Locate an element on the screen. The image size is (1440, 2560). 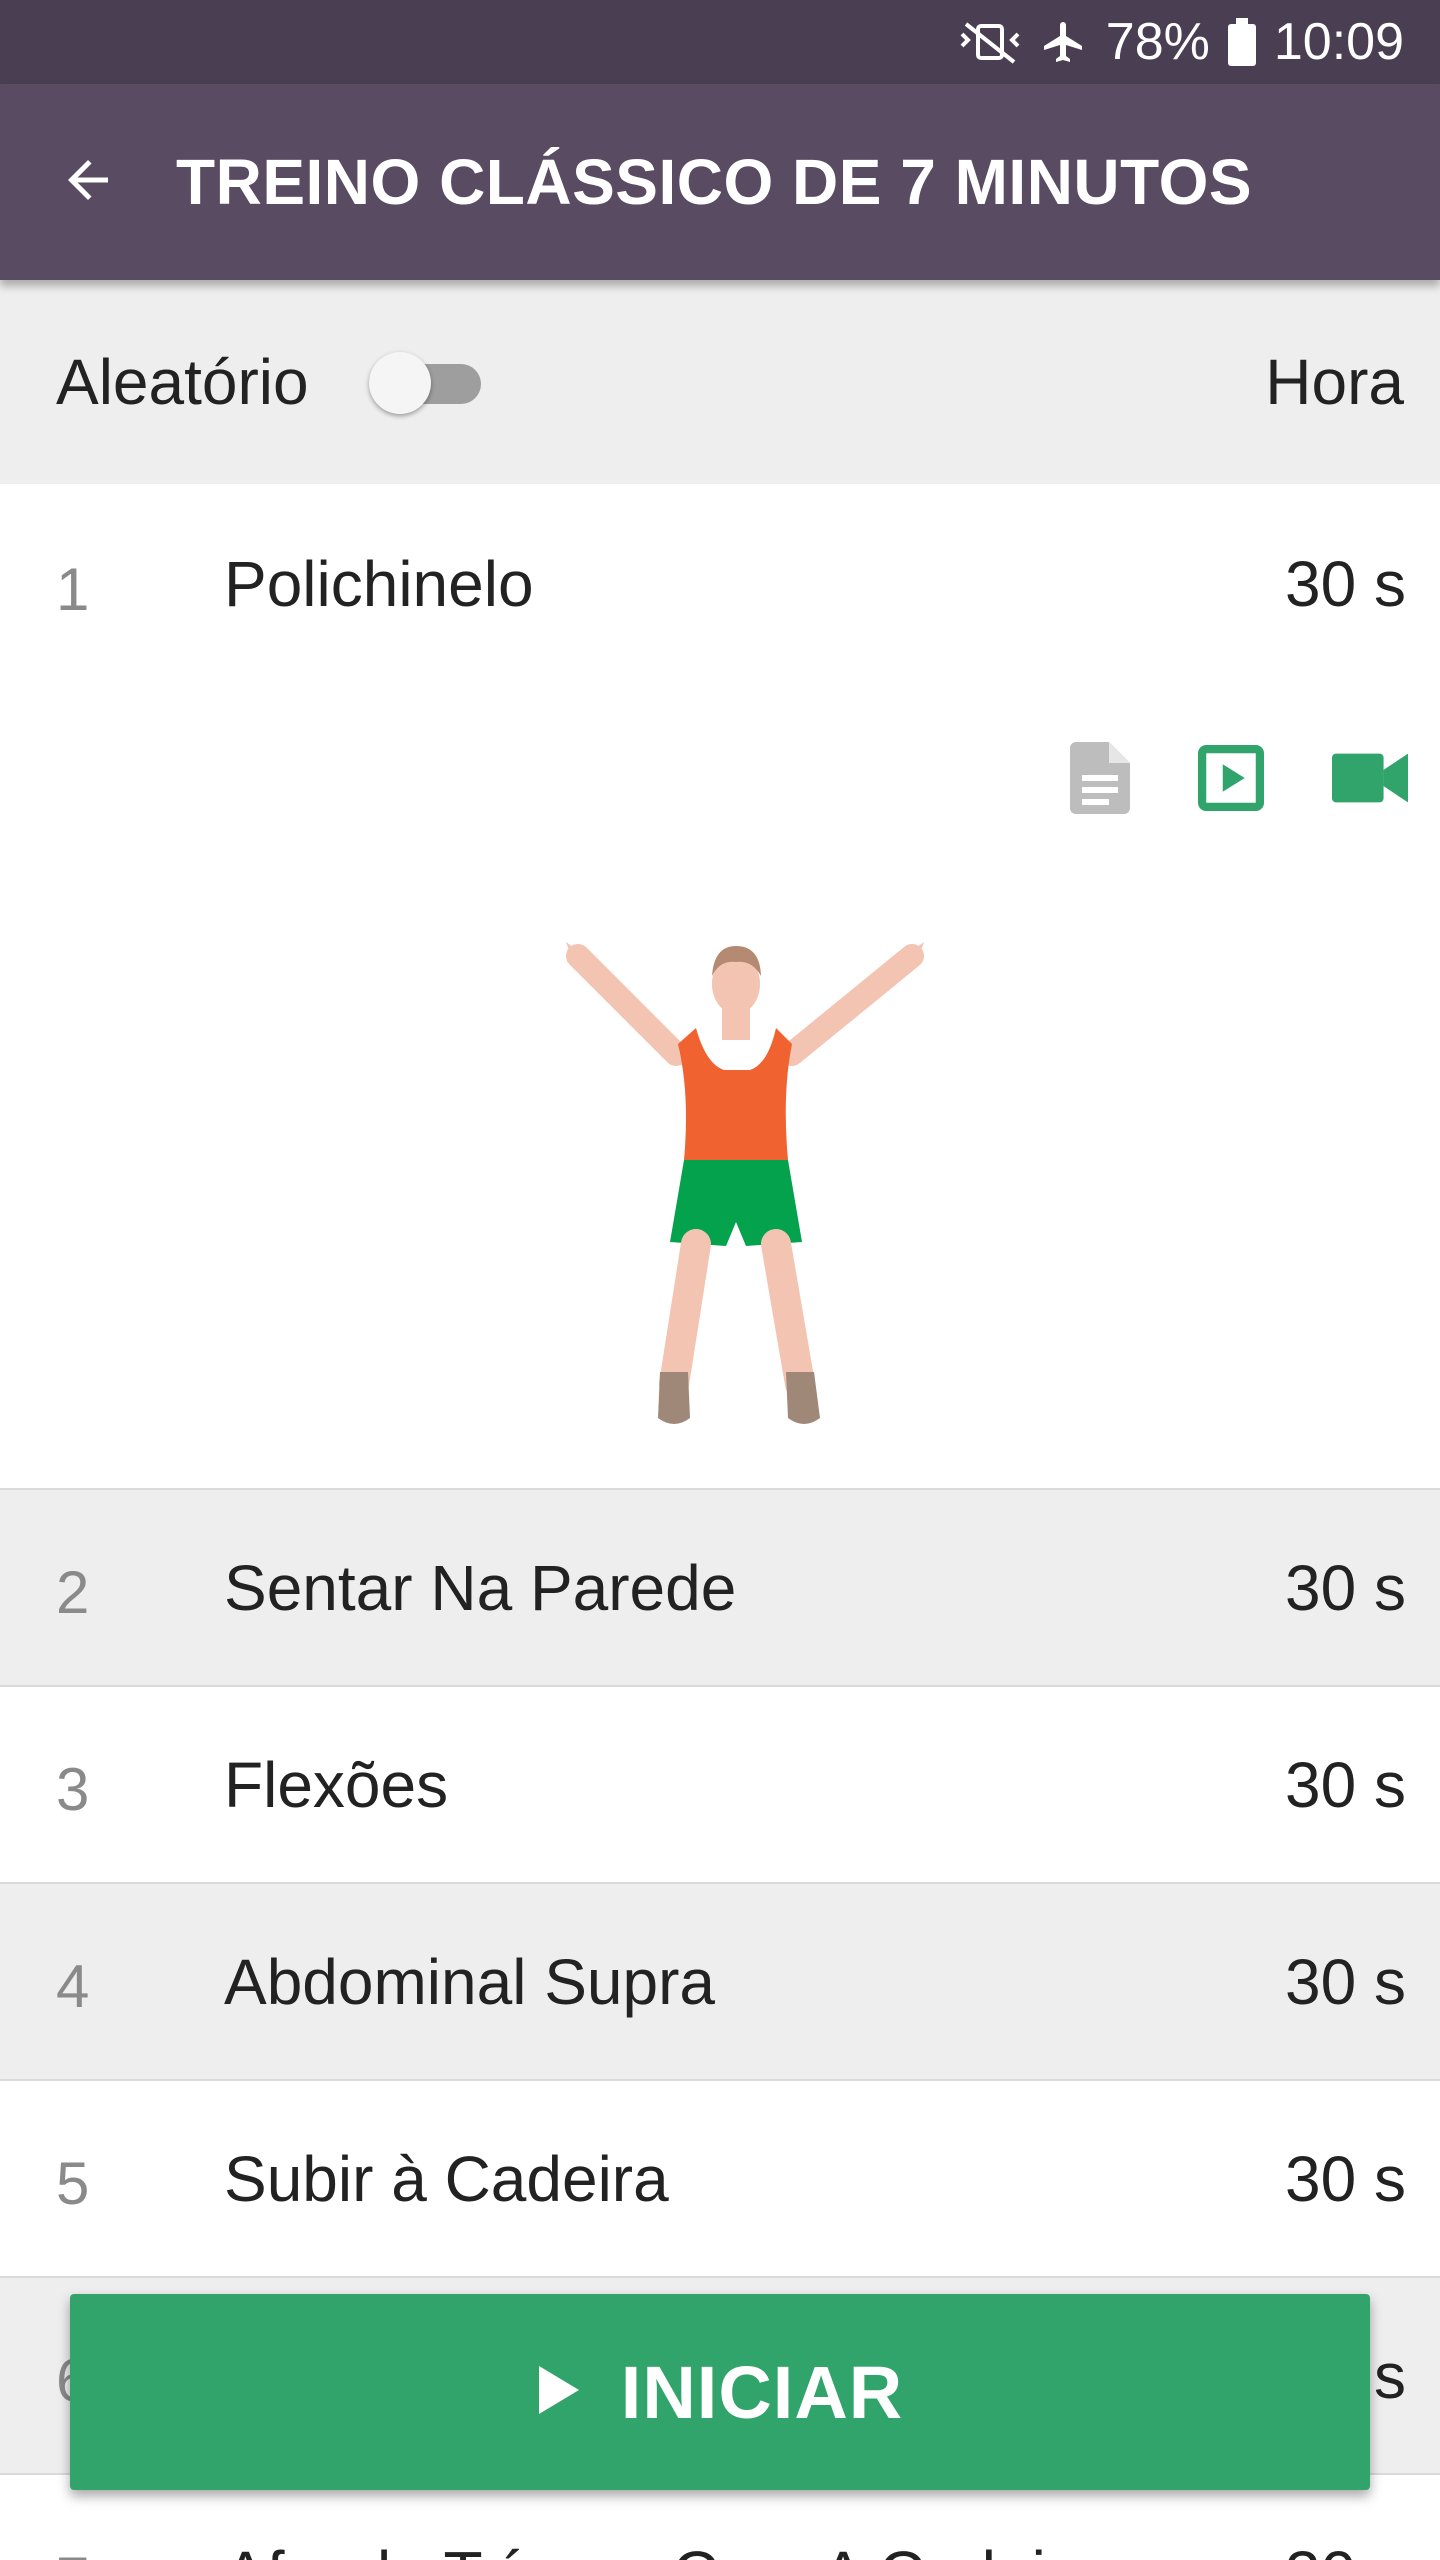
exercise-number: 2 is located at coordinates (73, 1592).